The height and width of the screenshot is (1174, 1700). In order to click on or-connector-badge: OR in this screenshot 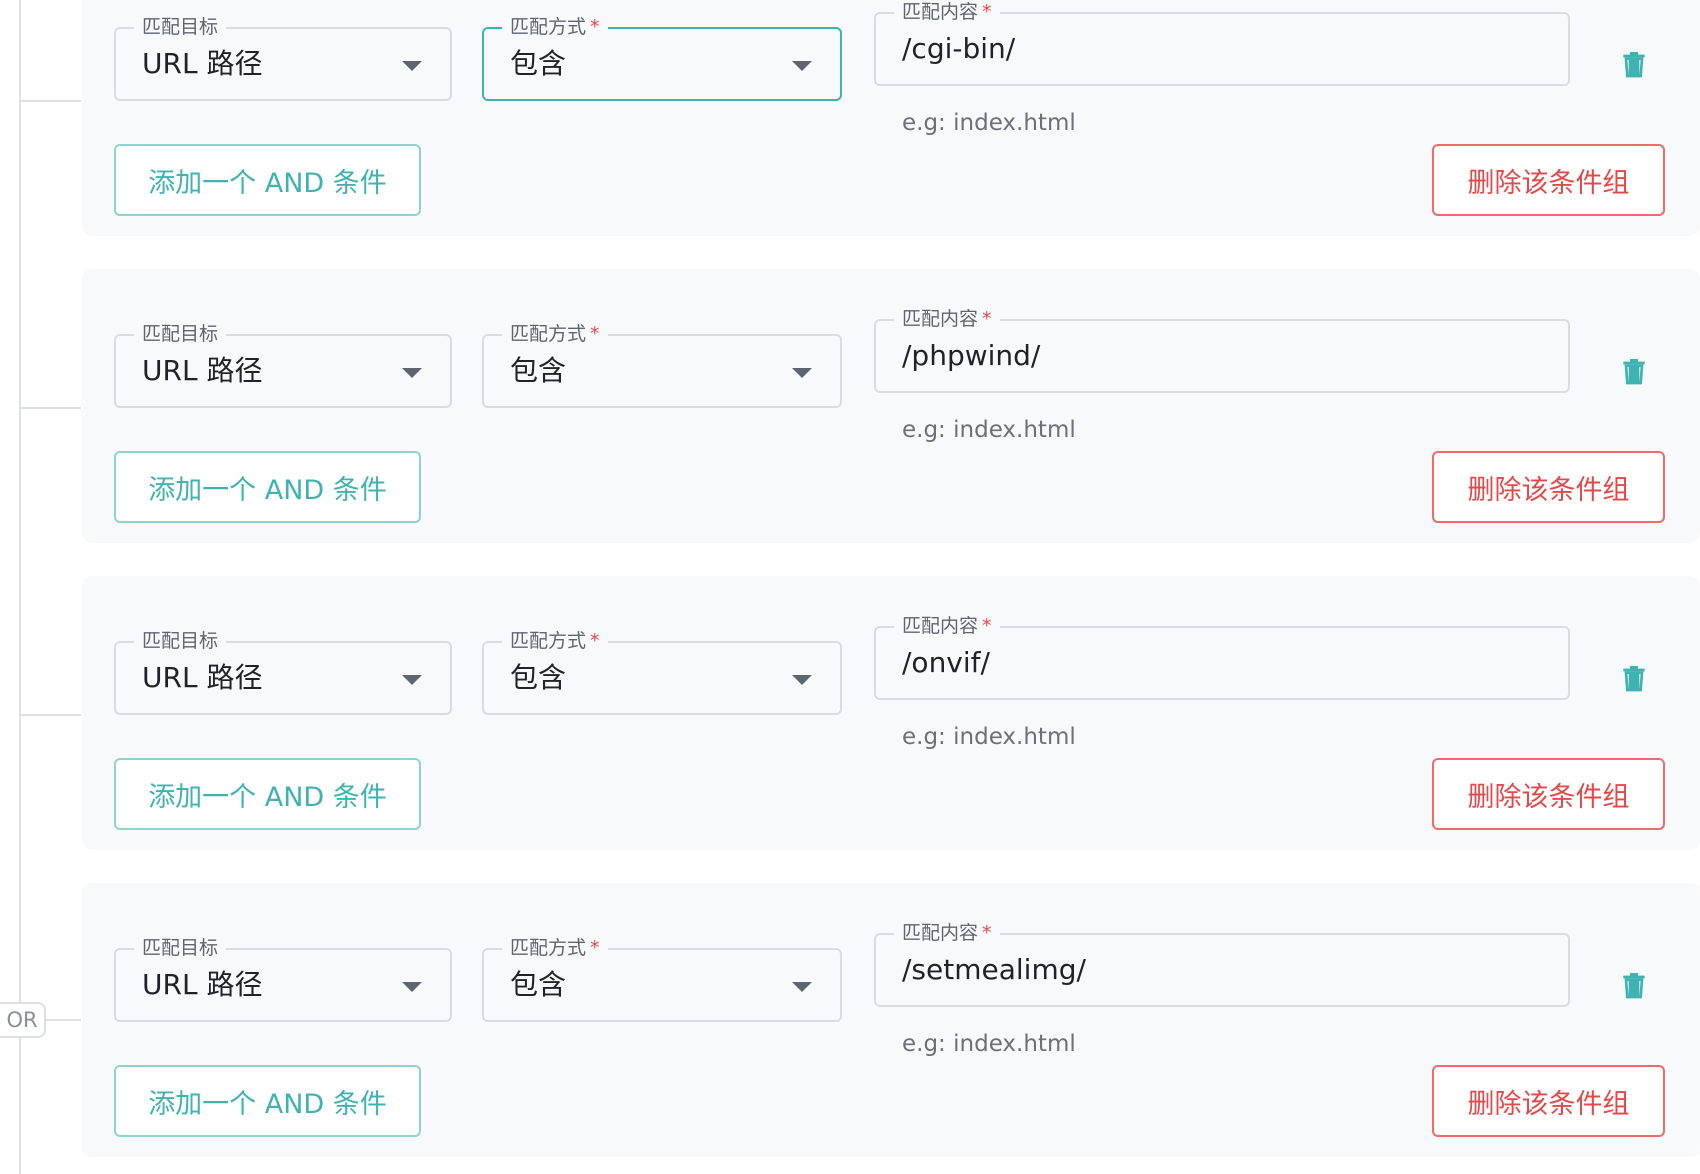, I will do `click(23, 1020)`.